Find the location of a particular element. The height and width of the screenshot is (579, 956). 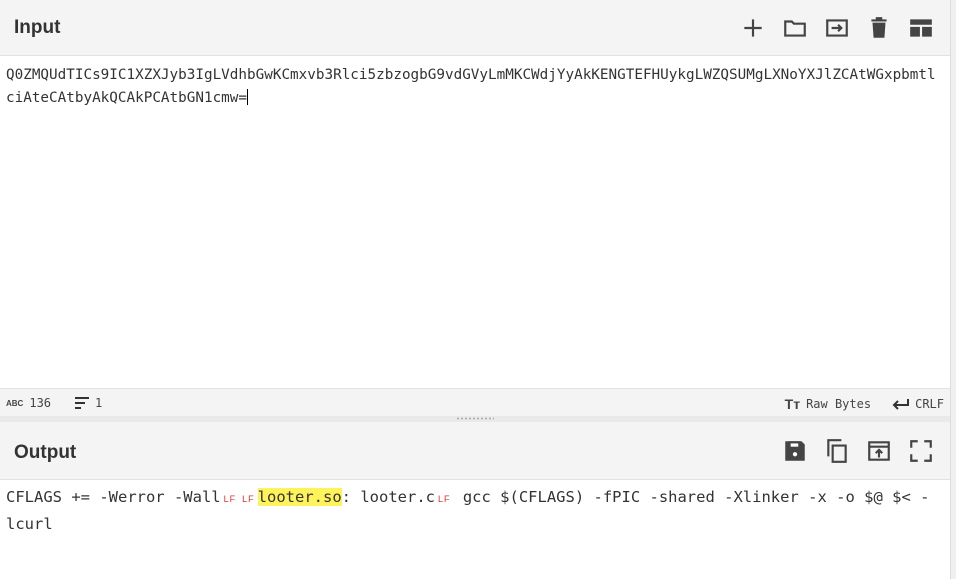

reset-layout-button is located at coordinates (921, 28).